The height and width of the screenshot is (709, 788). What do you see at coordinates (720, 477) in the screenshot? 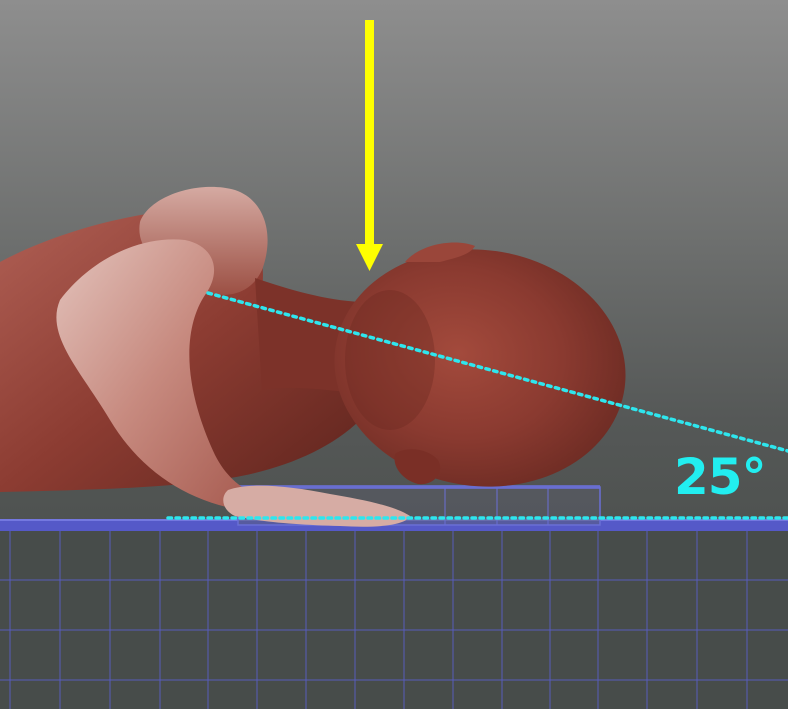
I see `angle-label: 25°` at bounding box center [720, 477].